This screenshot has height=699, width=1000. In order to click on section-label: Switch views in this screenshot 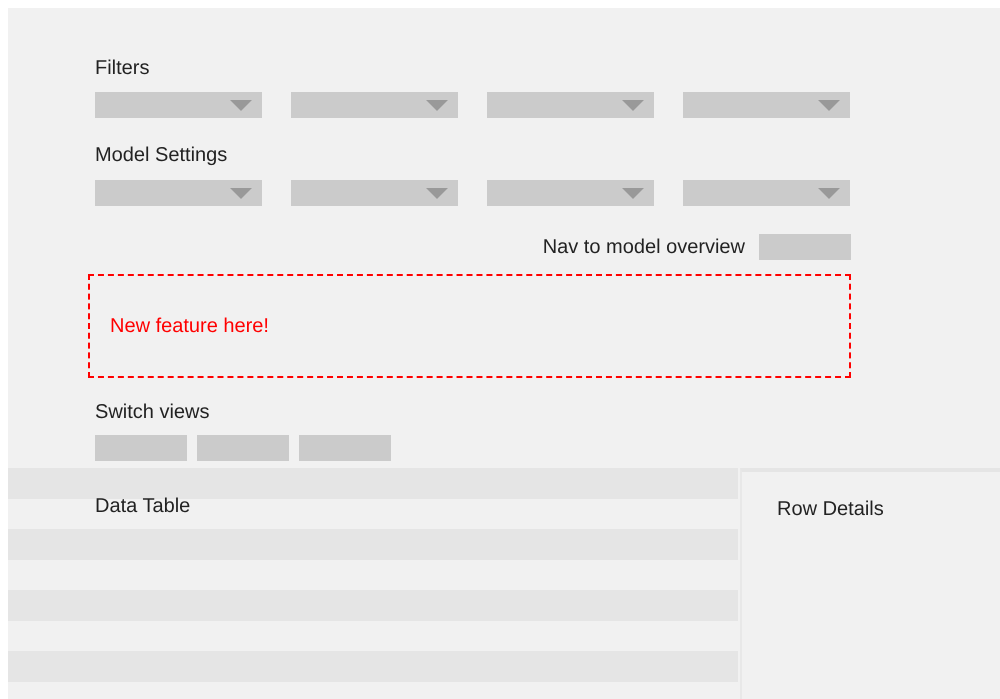, I will do `click(152, 412)`.